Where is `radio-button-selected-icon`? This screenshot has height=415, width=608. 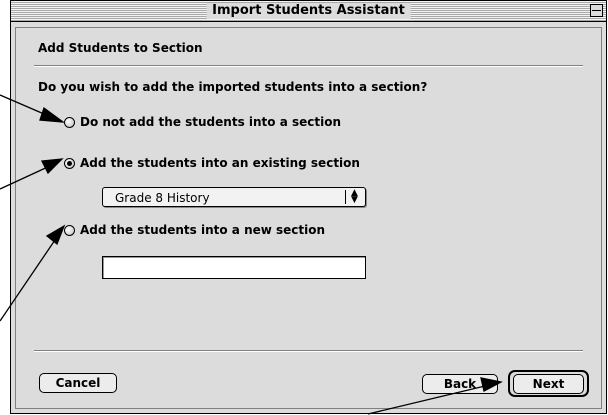
radio-button-selected-icon is located at coordinates (69, 163).